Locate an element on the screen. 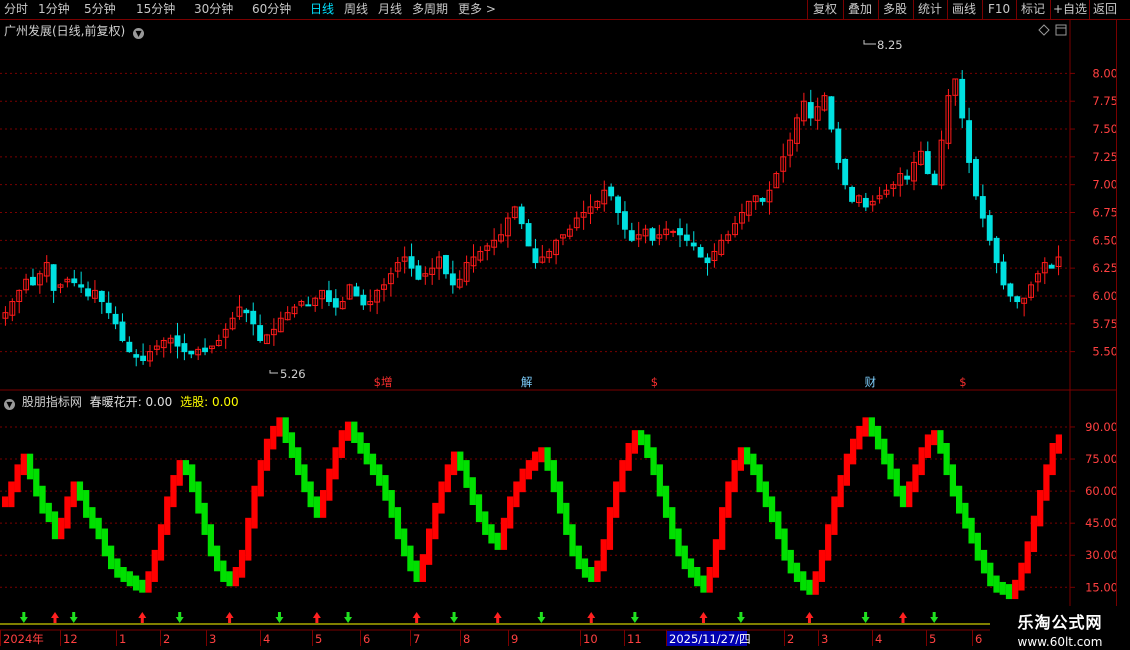 The image size is (1130, 650). period-tab-15min: 15分钟 is located at coordinates (155, 9).